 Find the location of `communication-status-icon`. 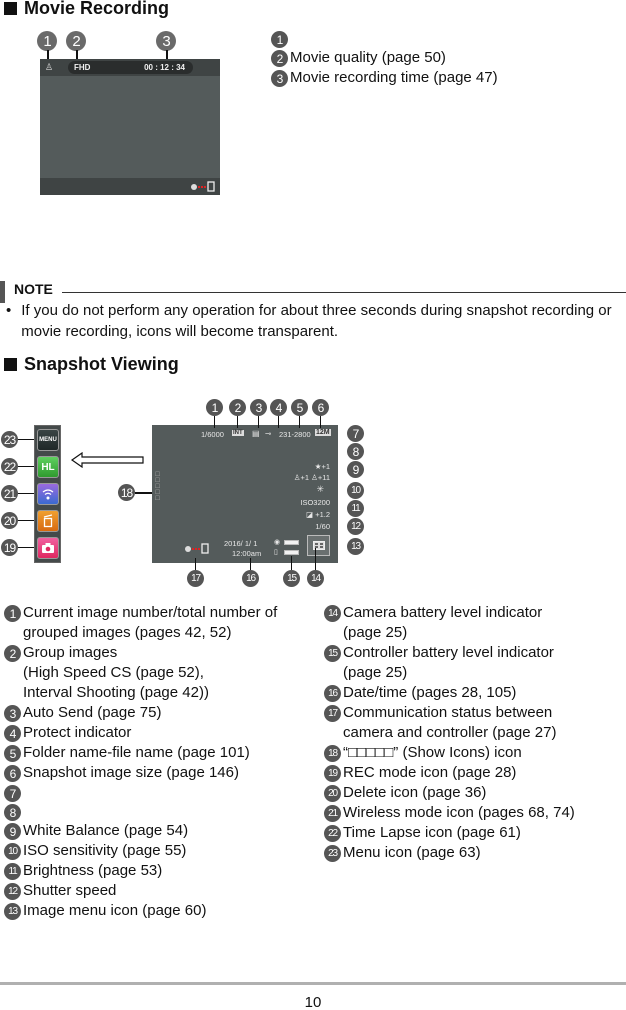

communication-status-icon is located at coordinates (203, 186).